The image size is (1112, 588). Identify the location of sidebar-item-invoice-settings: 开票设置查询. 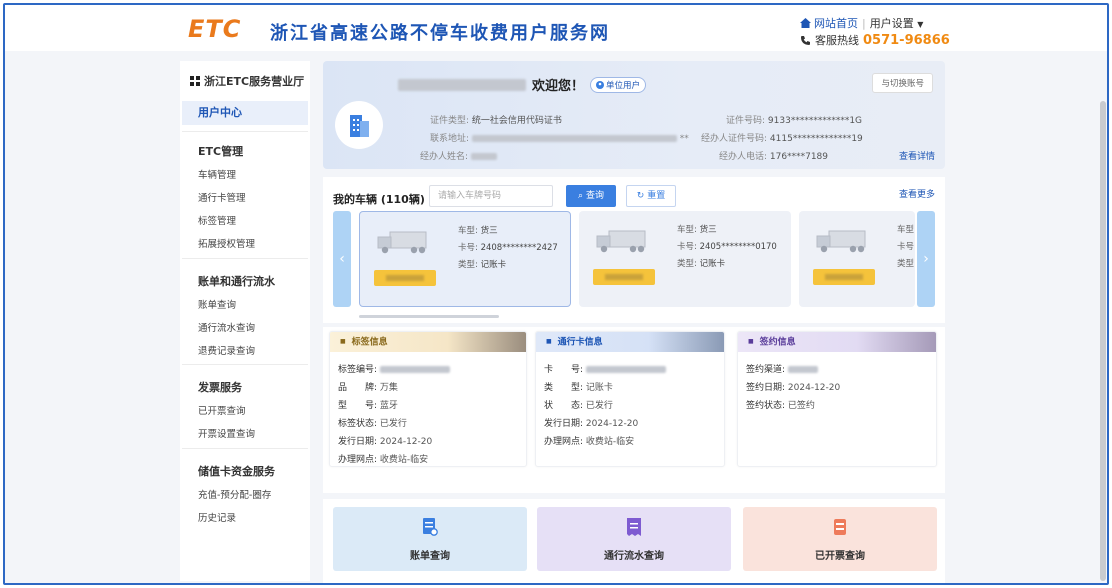
(226, 433).